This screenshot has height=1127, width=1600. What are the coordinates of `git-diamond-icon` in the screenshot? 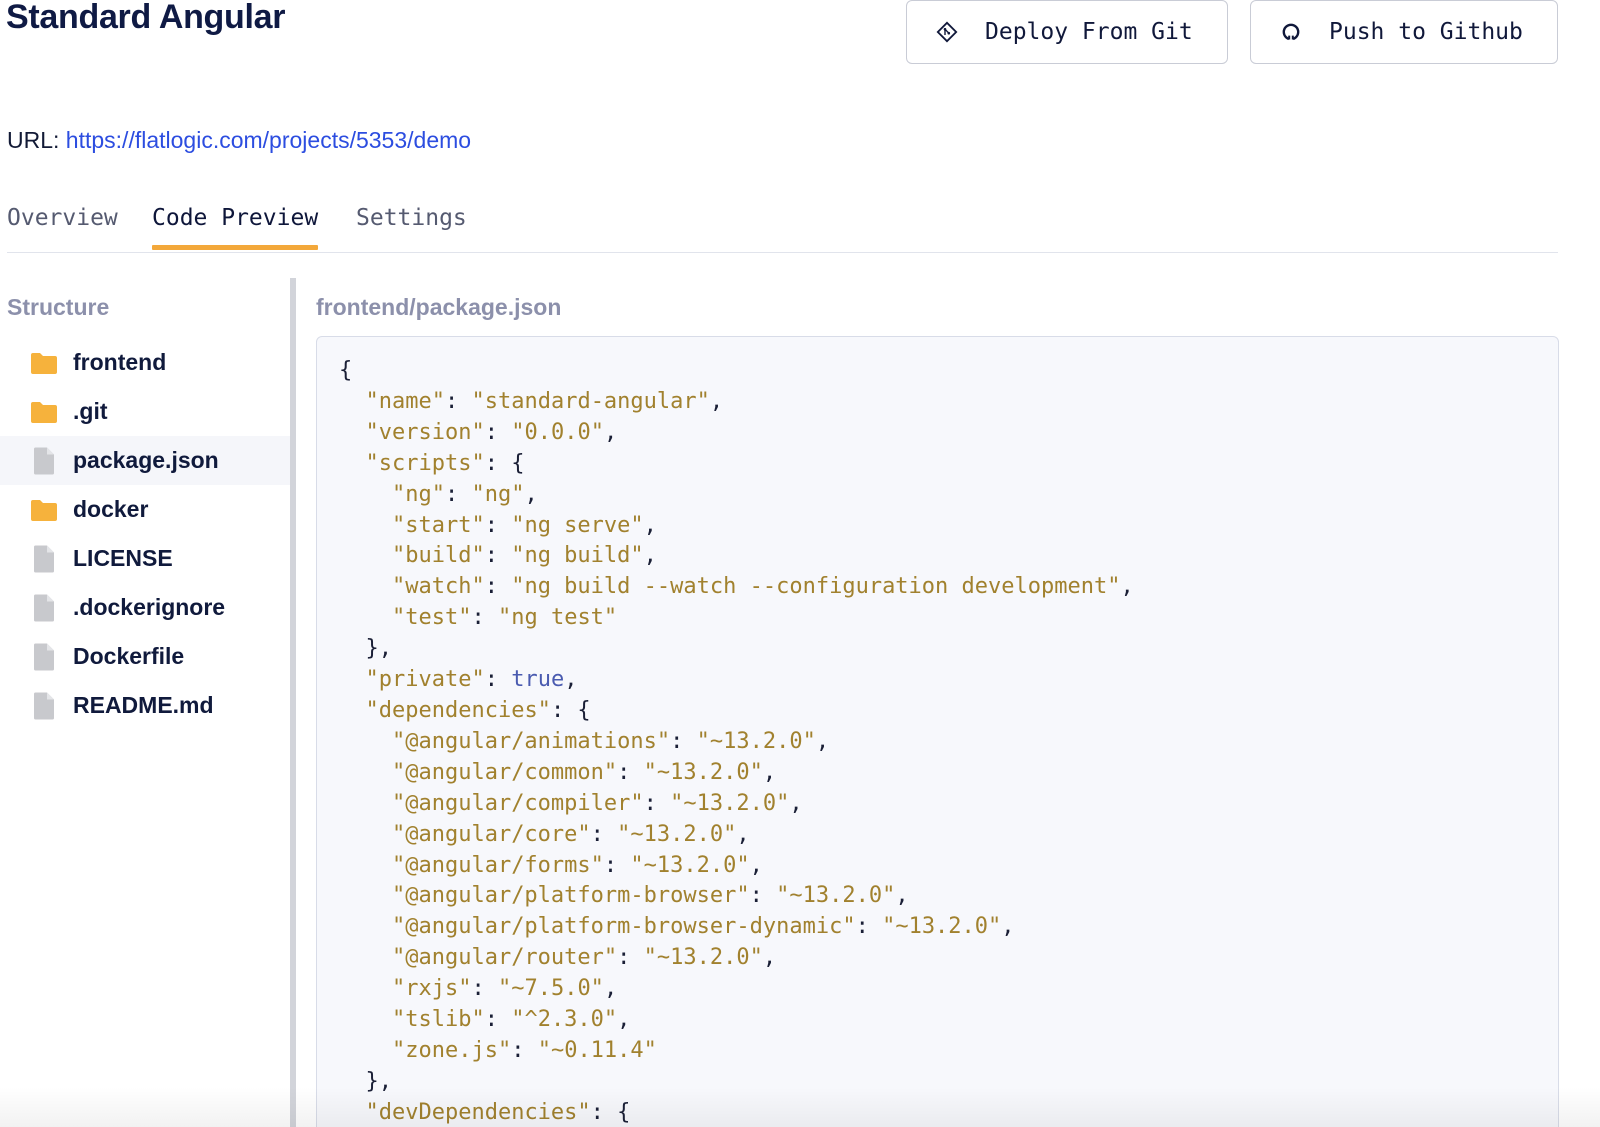 It's located at (947, 32).